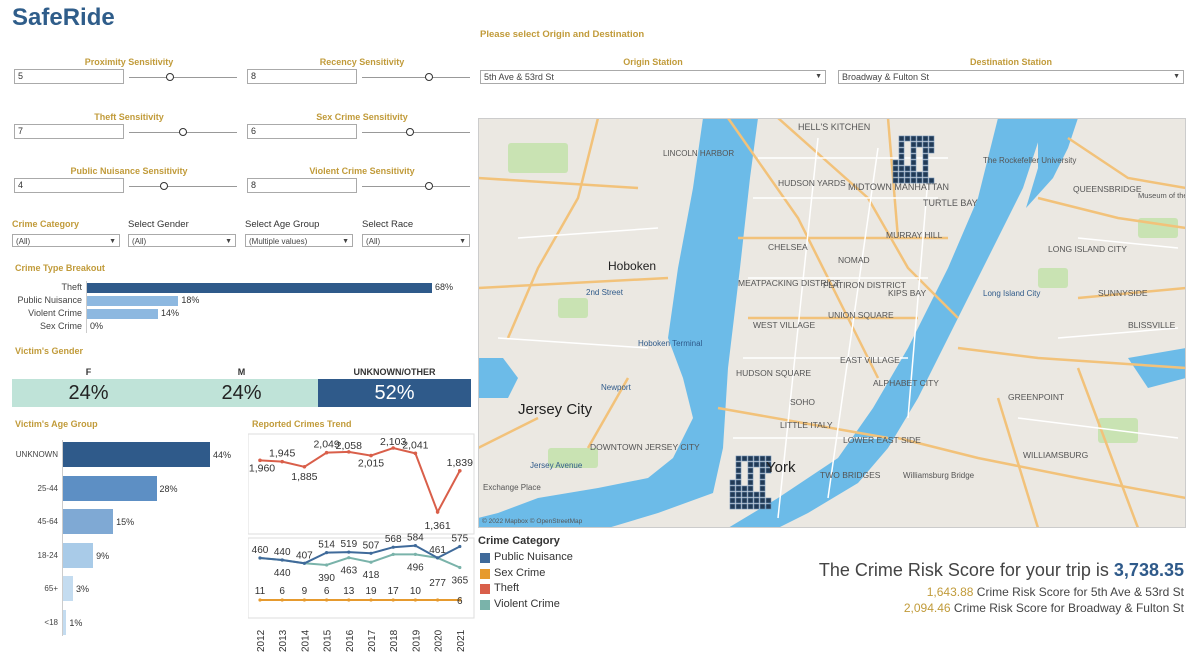 This screenshot has width=1200, height=664. Describe the element at coordinates (88, 393) in the screenshot. I see `gender-value-box: 24%` at that location.